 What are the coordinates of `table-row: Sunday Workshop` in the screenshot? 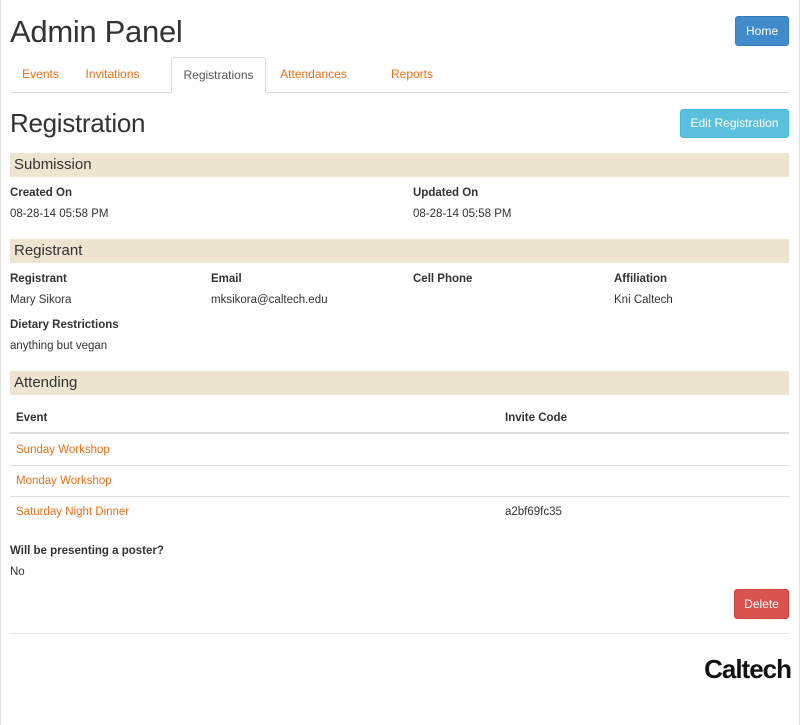 It's located at (399, 450).